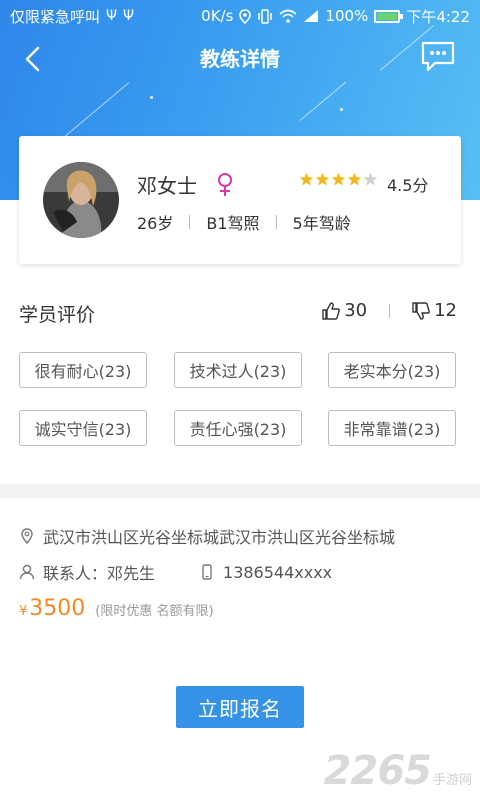 The height and width of the screenshot is (800, 480). Describe the element at coordinates (81, 200) in the screenshot. I see `avatar` at that location.